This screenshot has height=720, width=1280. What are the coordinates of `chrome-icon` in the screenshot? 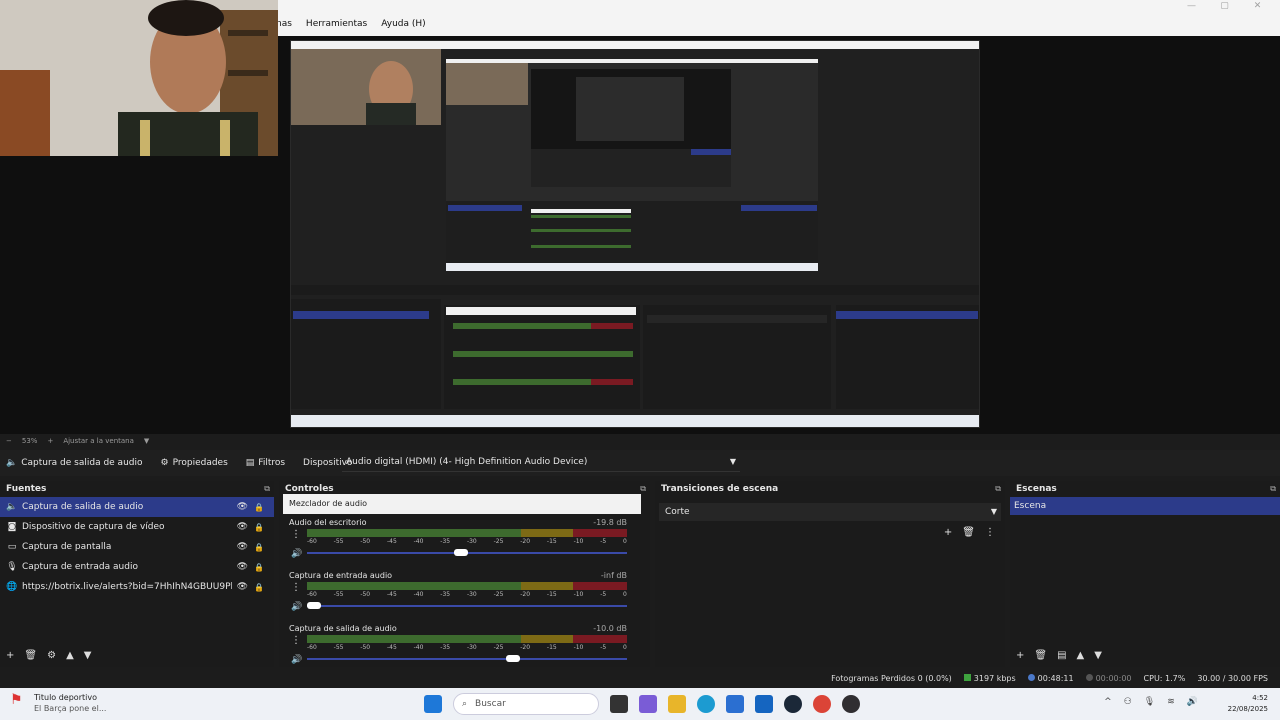 It's located at (822, 704).